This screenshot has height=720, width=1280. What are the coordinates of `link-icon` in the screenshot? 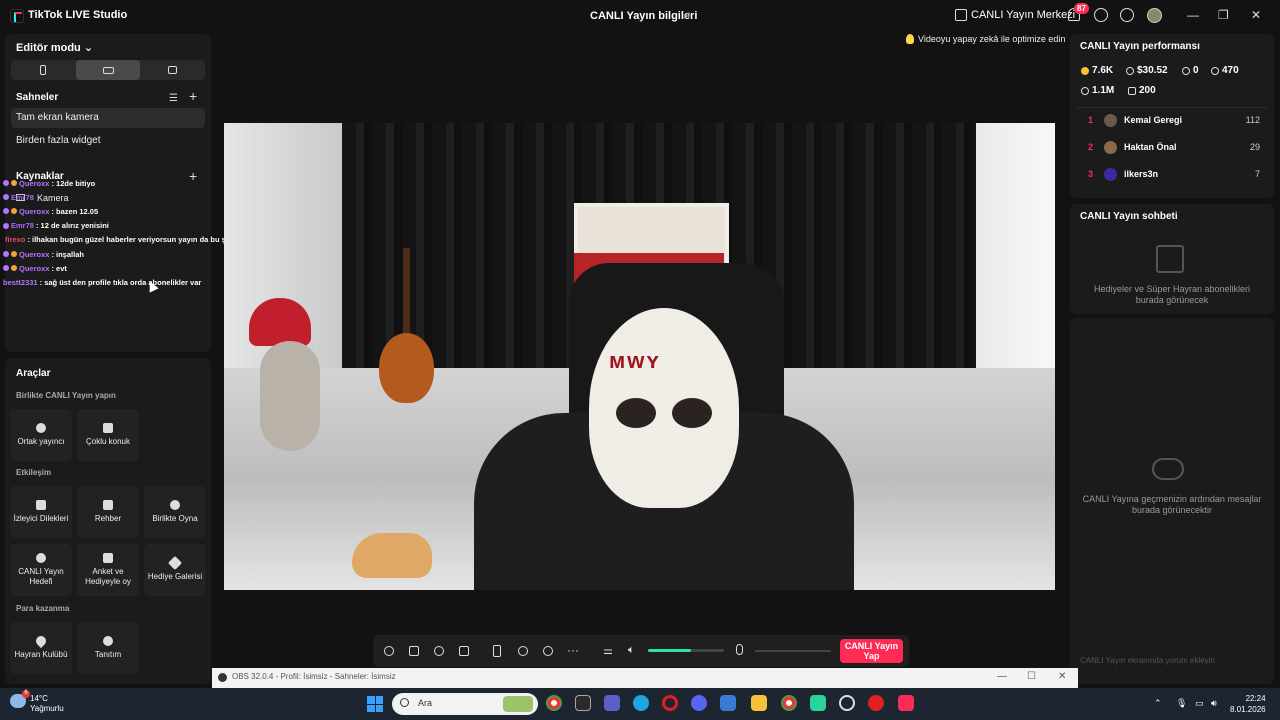 It's located at (41, 428).